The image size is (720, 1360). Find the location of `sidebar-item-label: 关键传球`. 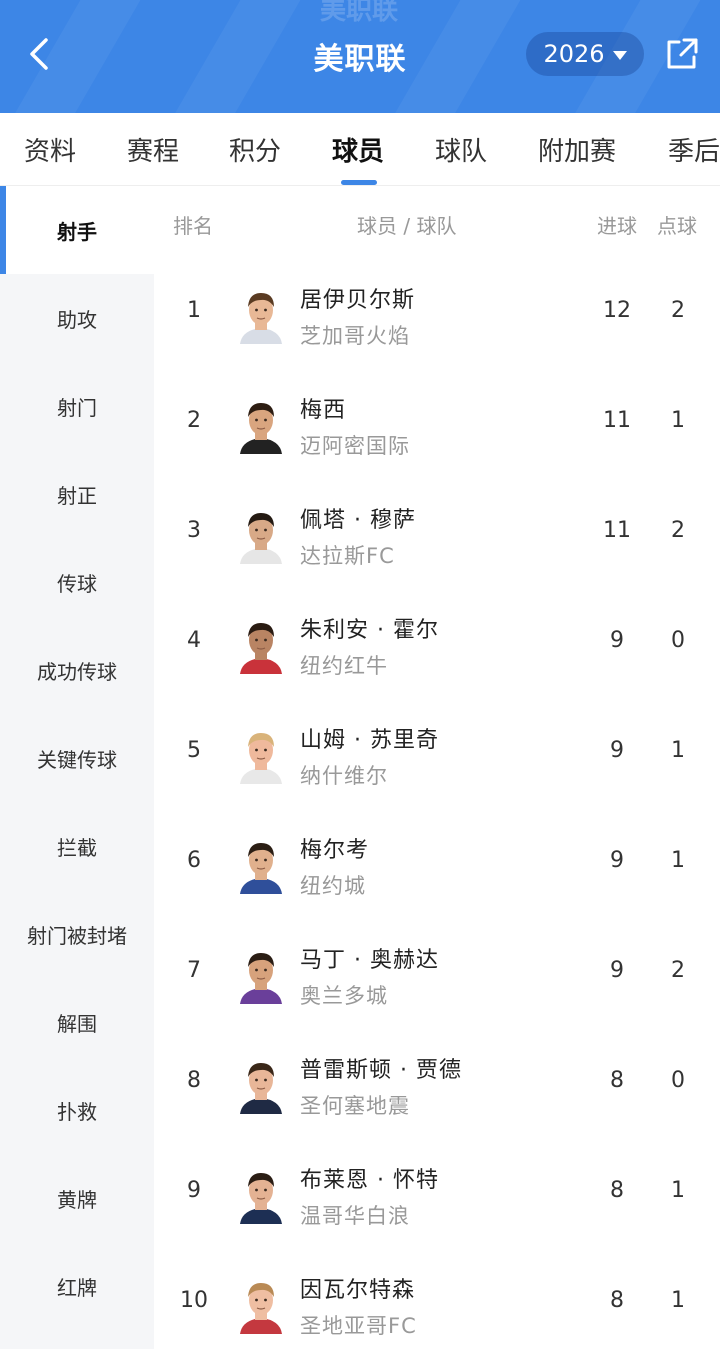

sidebar-item-label: 关键传球 is located at coordinates (77, 759).